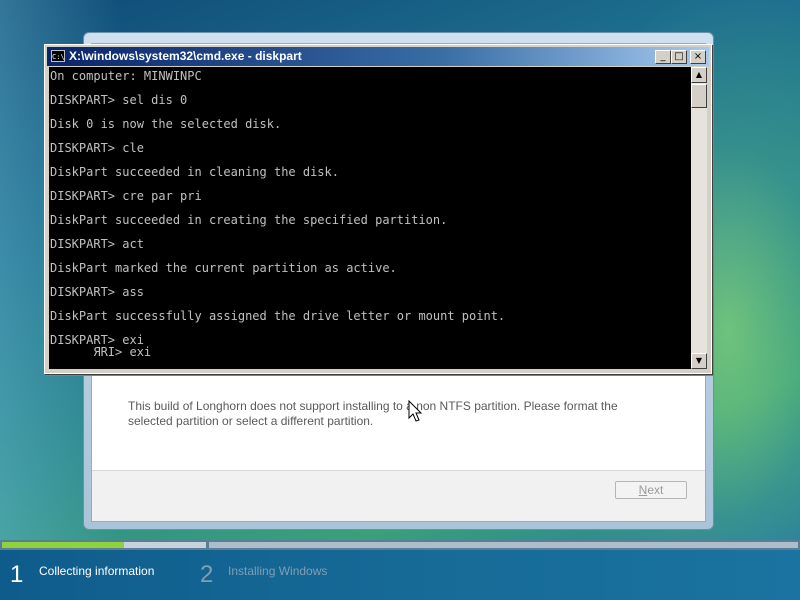 This screenshot has height=600, width=800. I want to click on progress-segment-collecting, so click(104, 545).